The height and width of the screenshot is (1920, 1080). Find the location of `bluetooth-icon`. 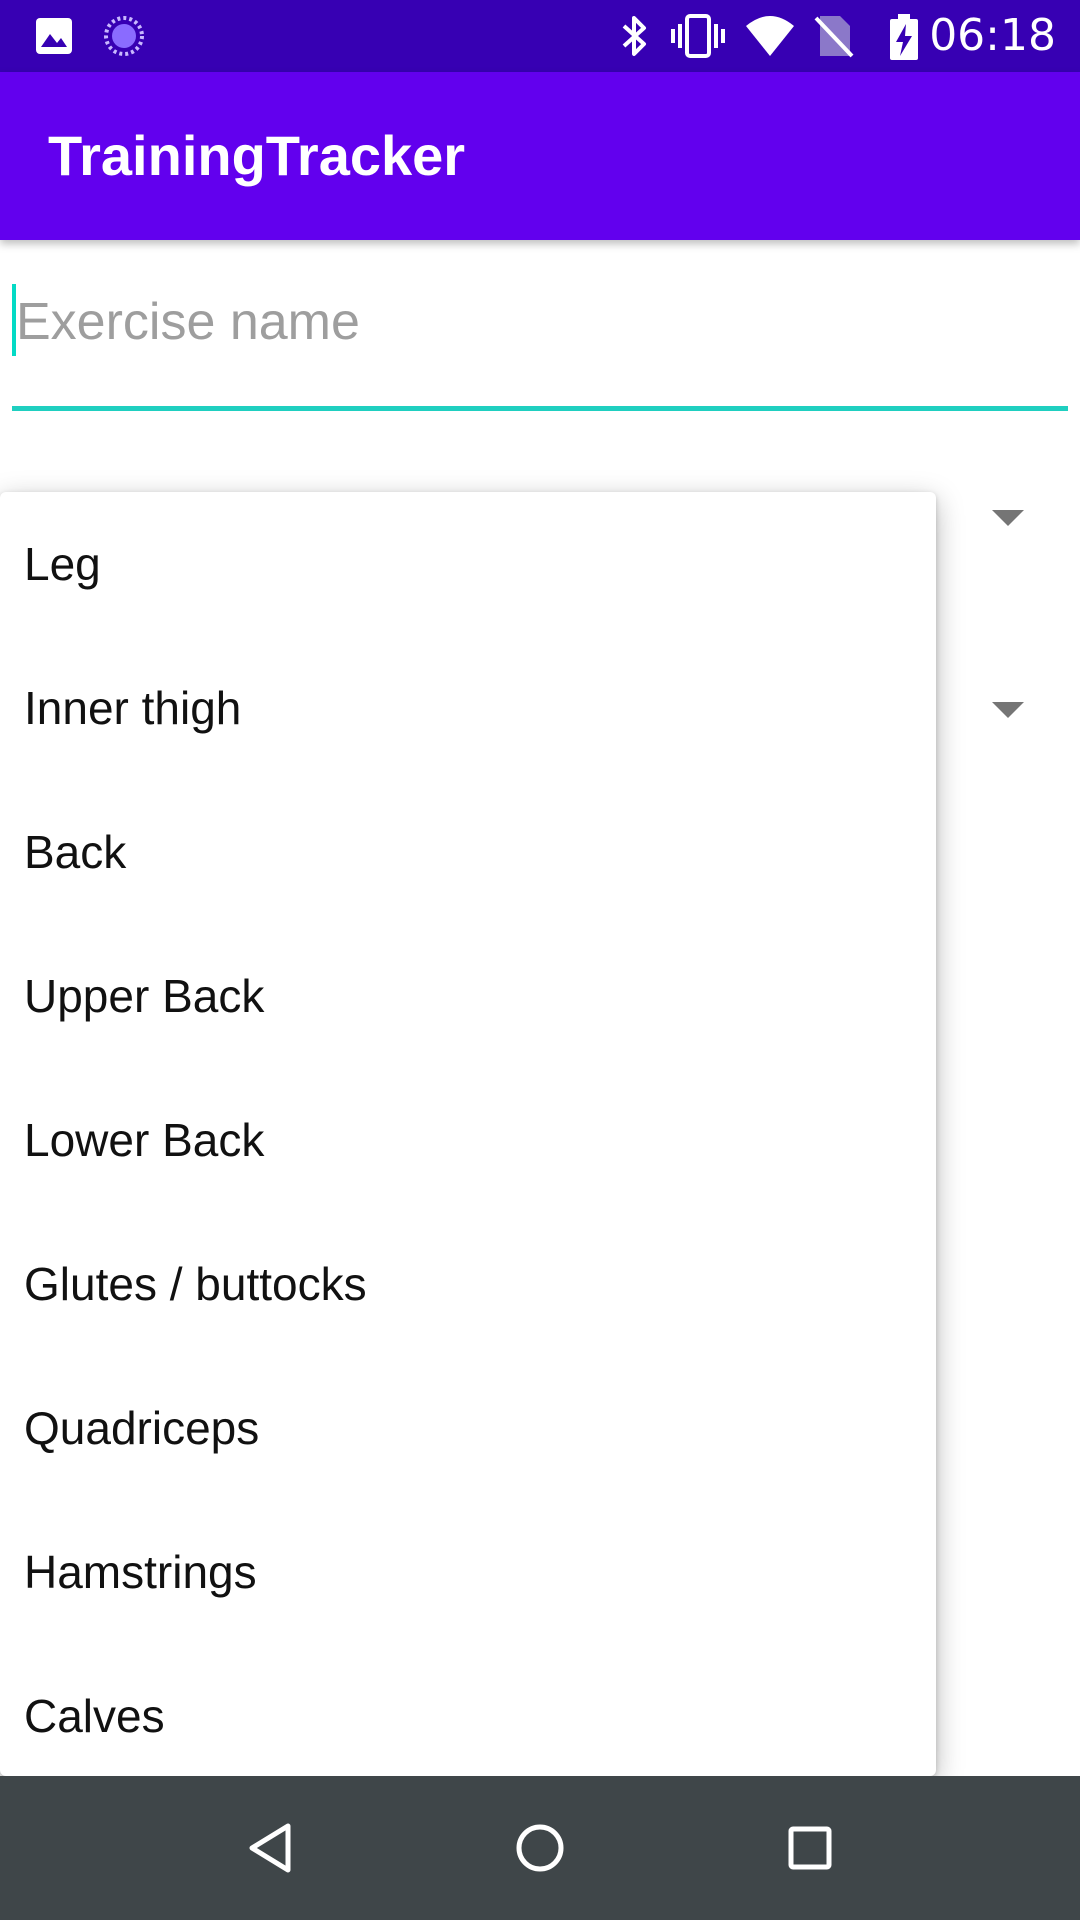

bluetooth-icon is located at coordinates (634, 36).